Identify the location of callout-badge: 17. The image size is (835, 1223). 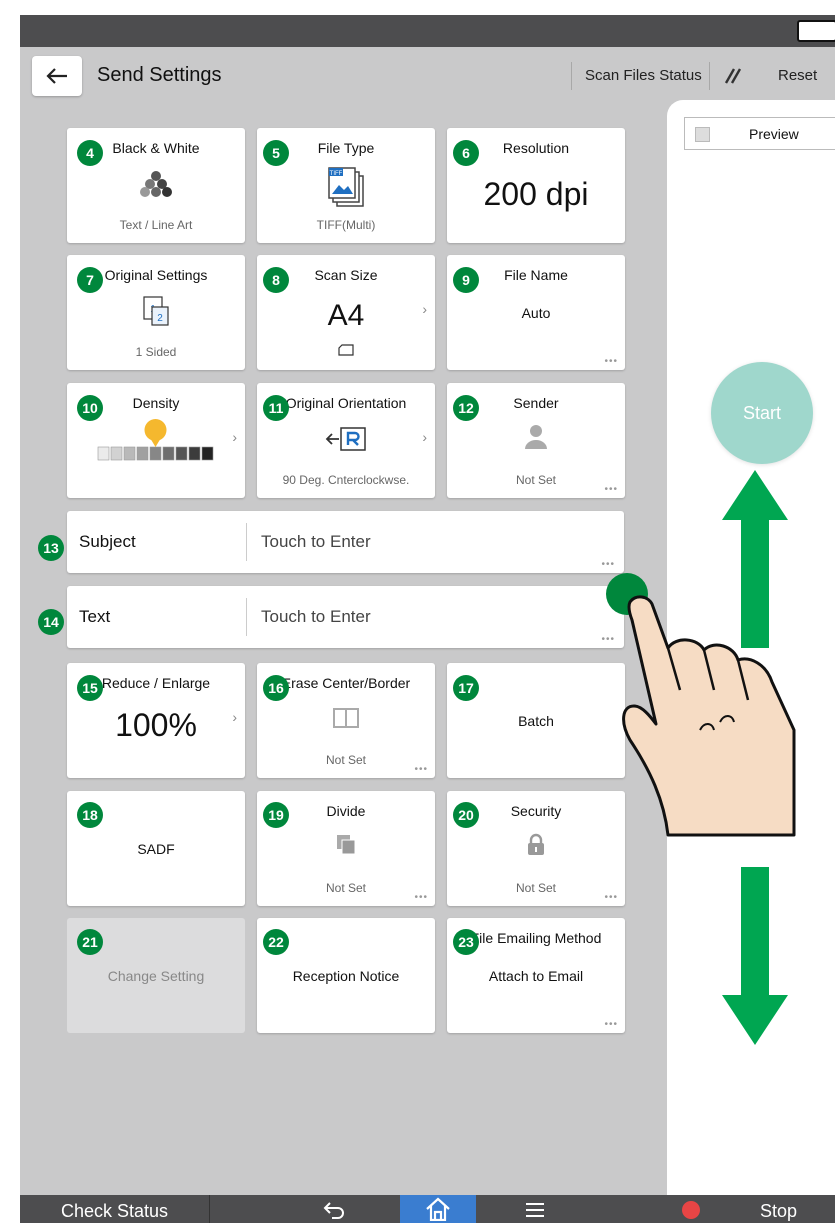
(466, 688).